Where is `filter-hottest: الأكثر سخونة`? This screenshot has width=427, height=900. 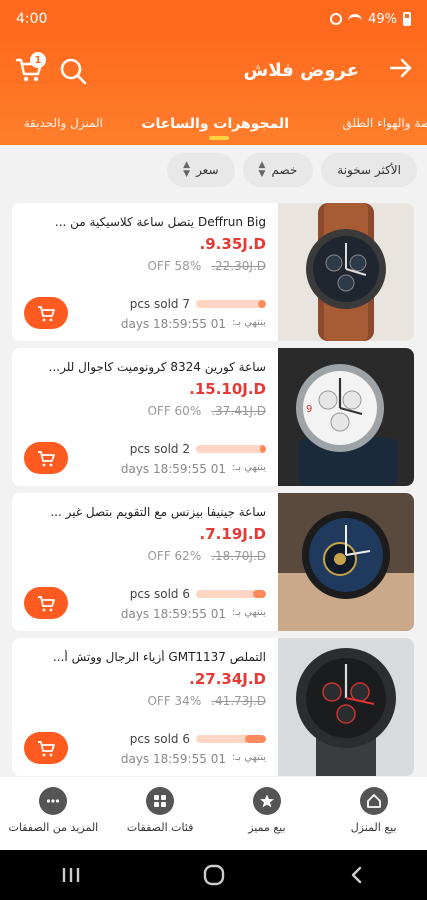
filter-hottest: الأكثر سخونة is located at coordinates (369, 170).